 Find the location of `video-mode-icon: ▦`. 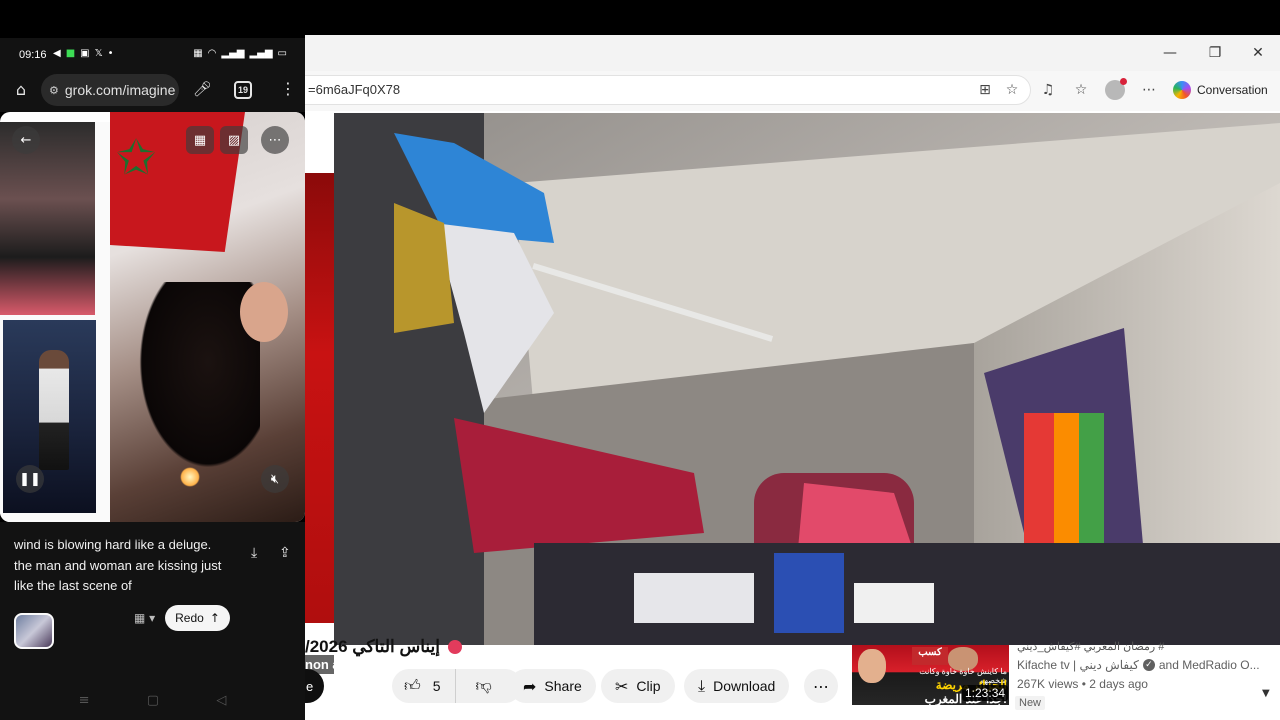

video-mode-icon: ▦ is located at coordinates (200, 140).